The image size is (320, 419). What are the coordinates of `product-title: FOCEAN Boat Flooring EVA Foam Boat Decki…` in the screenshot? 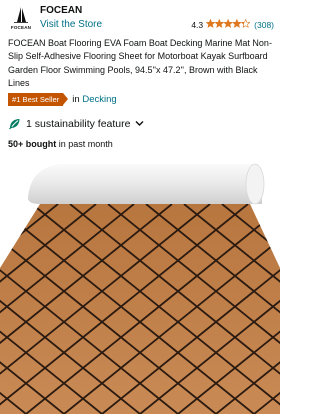 It's located at (140, 63).